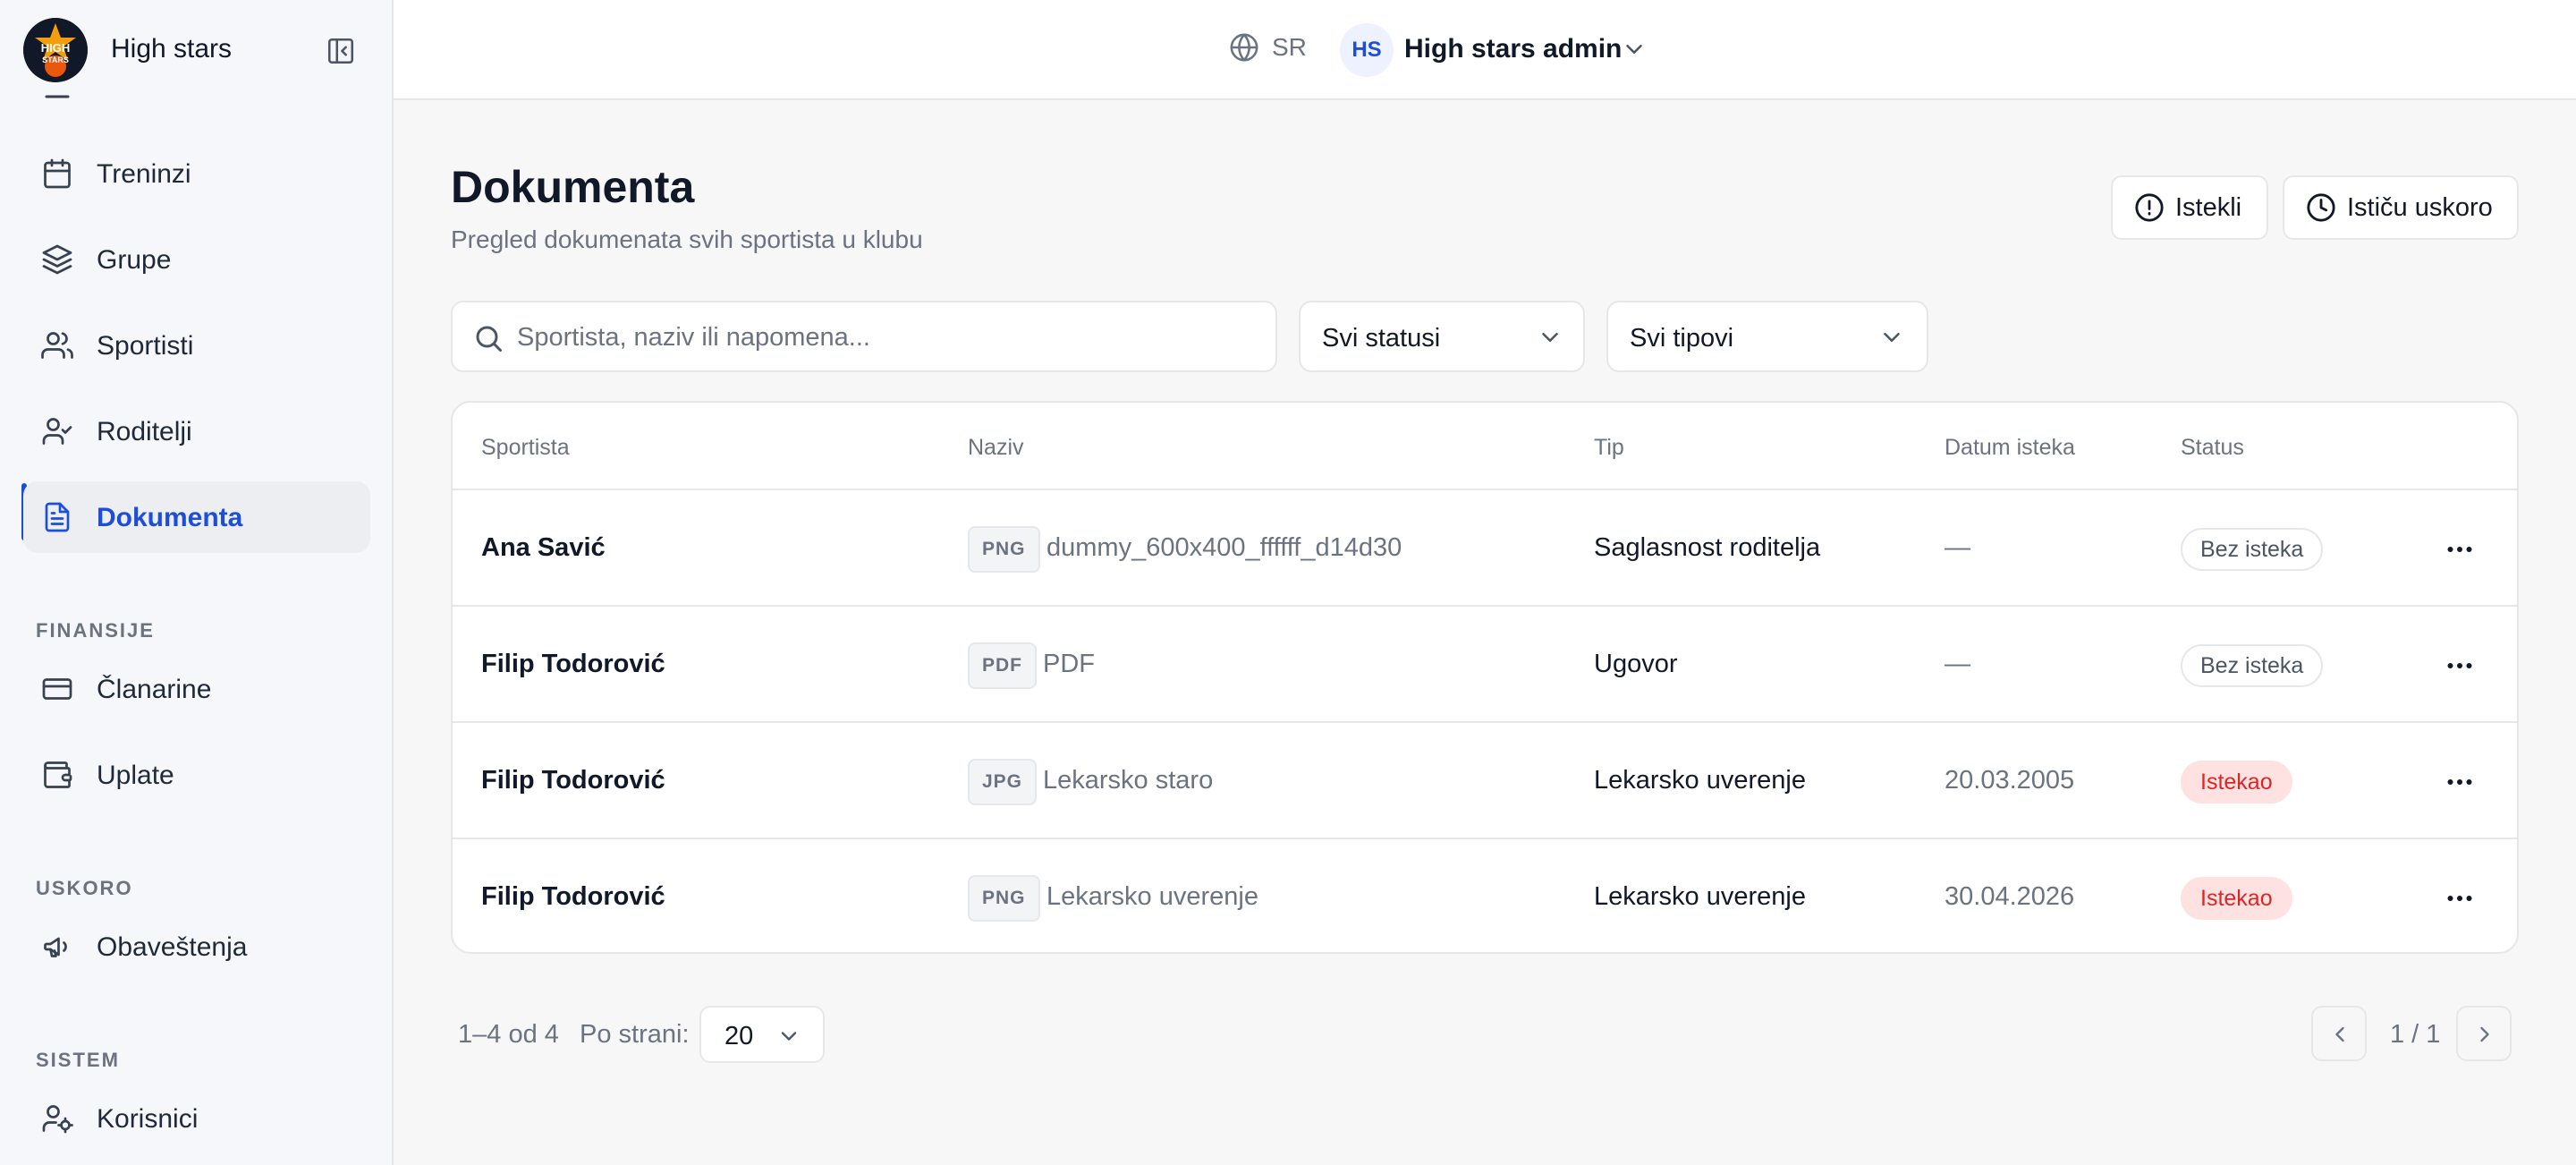 The width and height of the screenshot is (2576, 1165). I want to click on sidebar-item-obavestenja: Obaveštenja, so click(196, 946).